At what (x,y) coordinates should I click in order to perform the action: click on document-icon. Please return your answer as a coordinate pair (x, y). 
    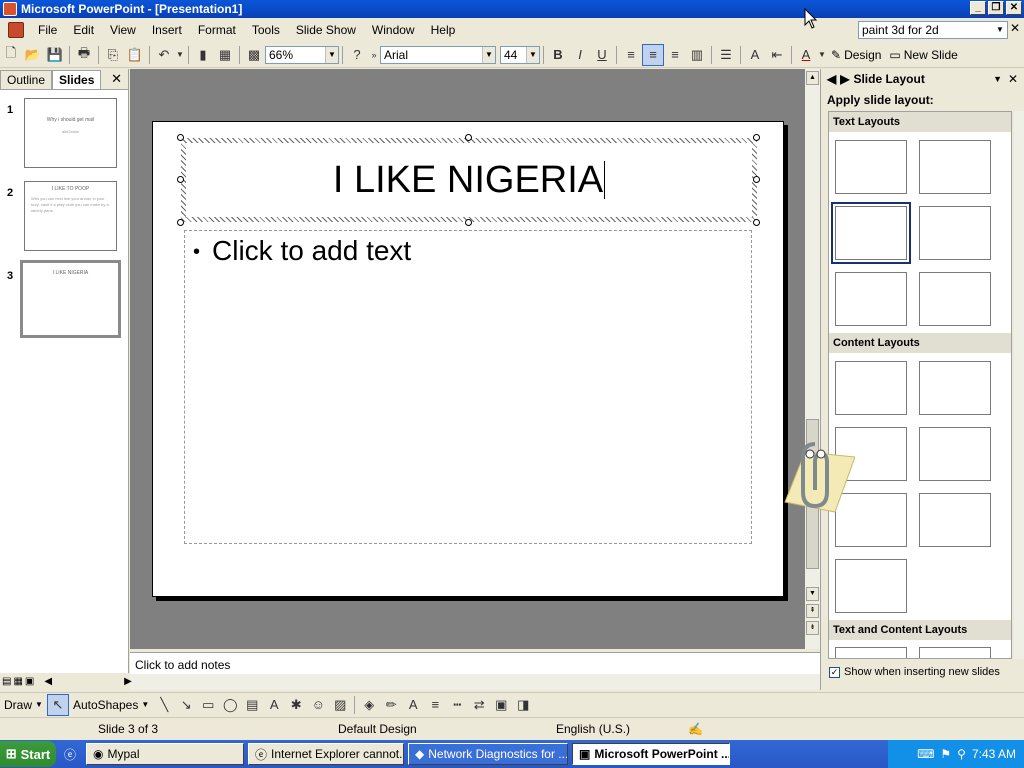
    Looking at the image, I should click on (16, 30).